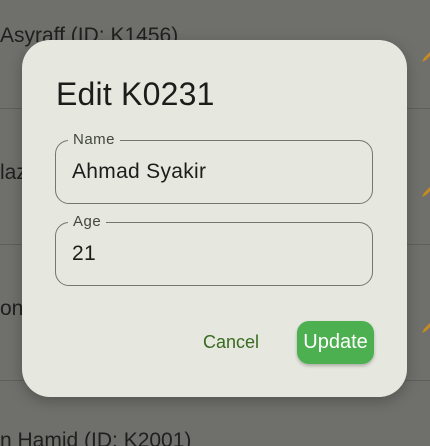  I want to click on age-field-label: Age, so click(87, 221).